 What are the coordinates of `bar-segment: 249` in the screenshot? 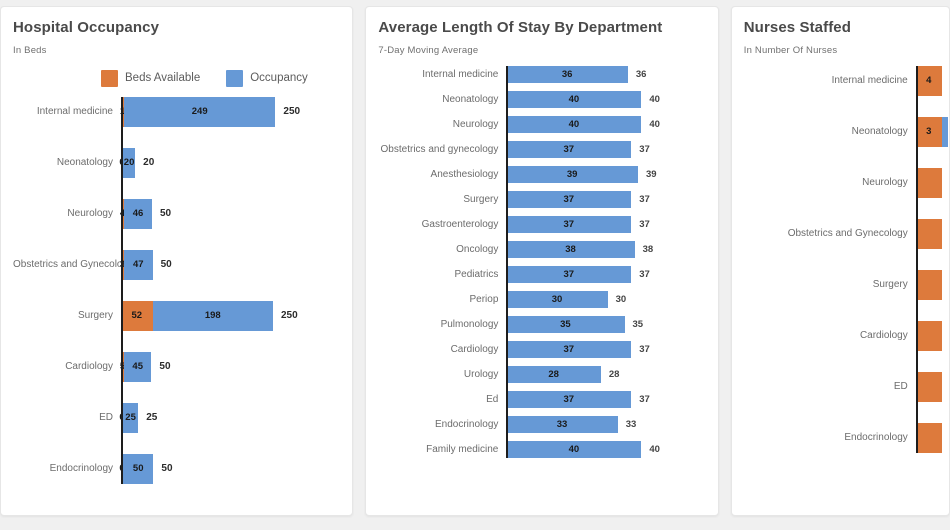 It's located at (200, 111).